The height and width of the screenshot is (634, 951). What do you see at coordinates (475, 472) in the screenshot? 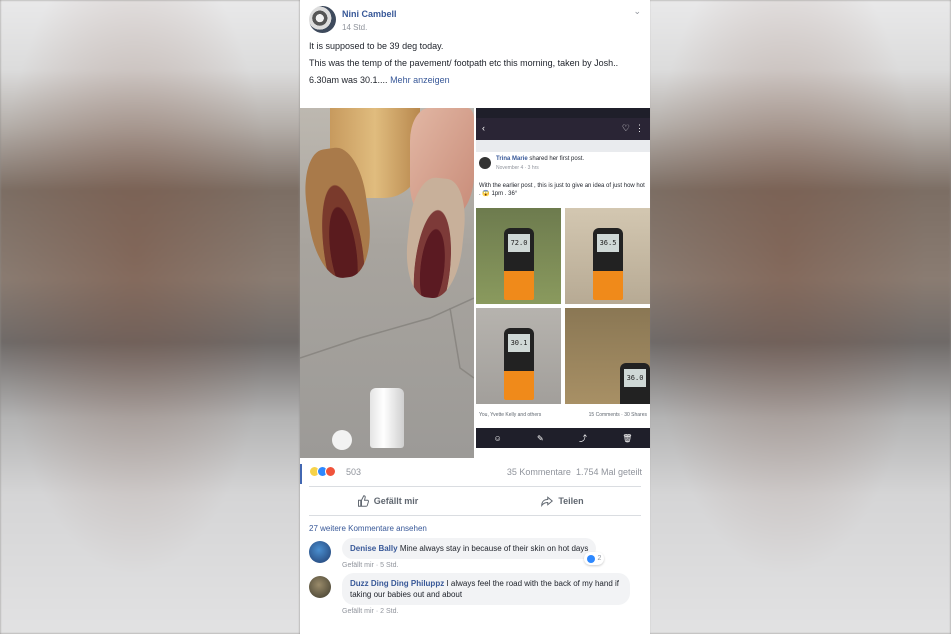
I see `post-stats: 503 35 Kommentare 1.754 Mal geteilt` at bounding box center [475, 472].